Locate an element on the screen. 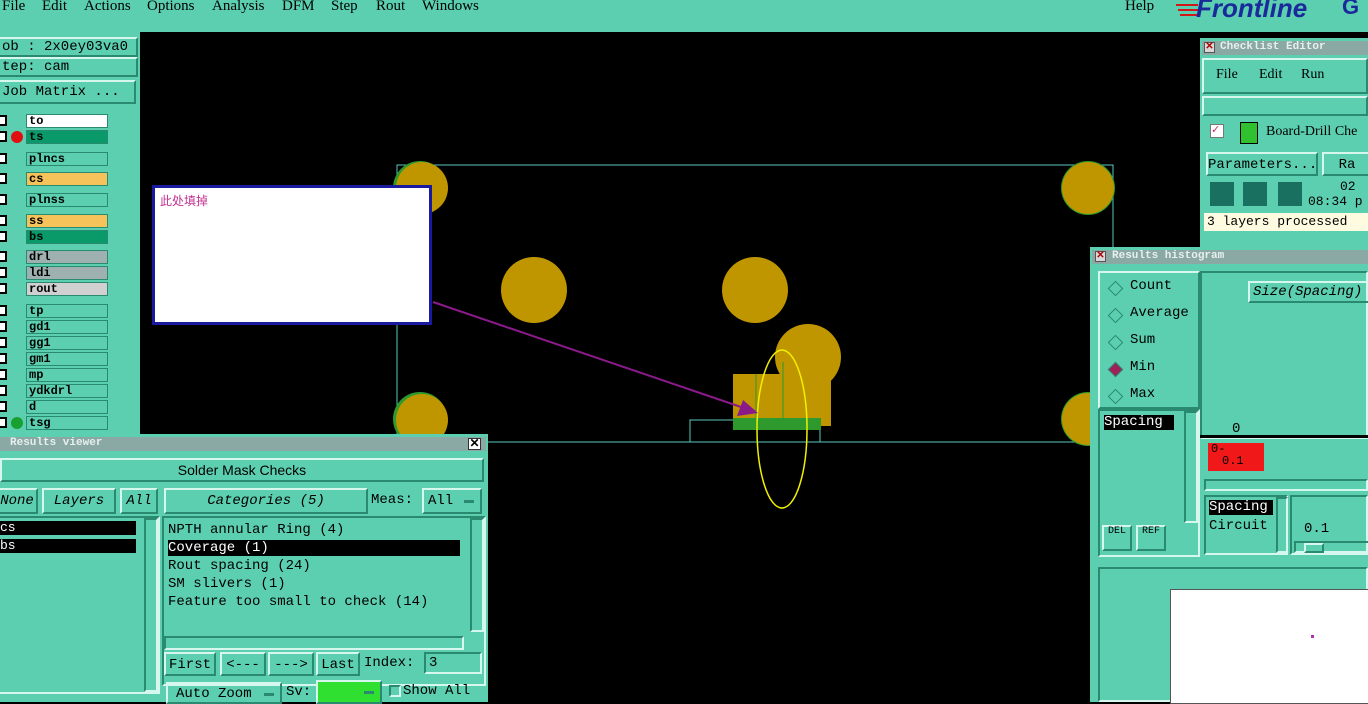 This screenshot has width=1368, height=704. index-input: 3 is located at coordinates (453, 663).